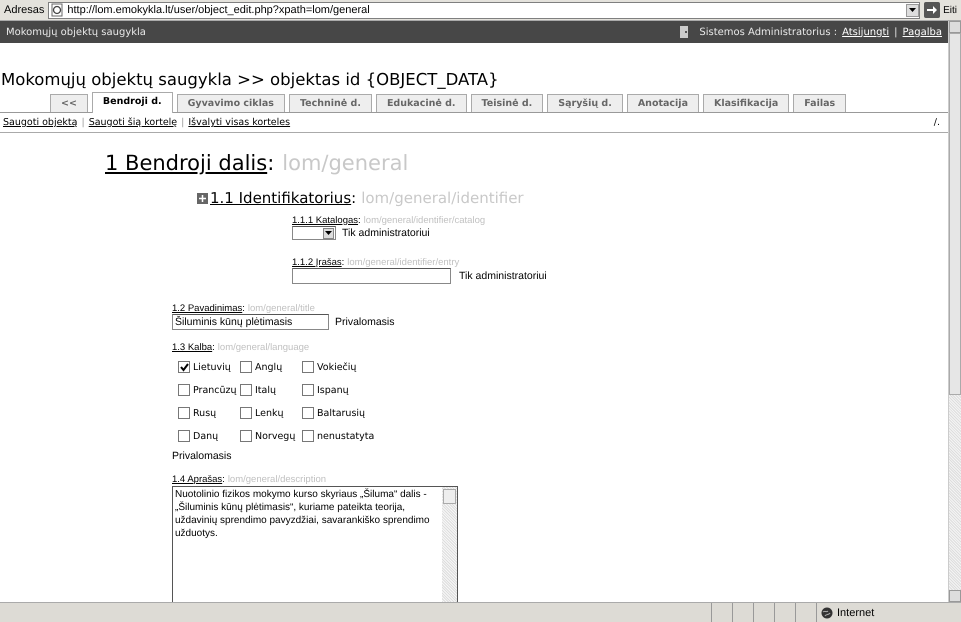 This screenshot has width=961, height=622. I want to click on dropdown-button, so click(913, 10).